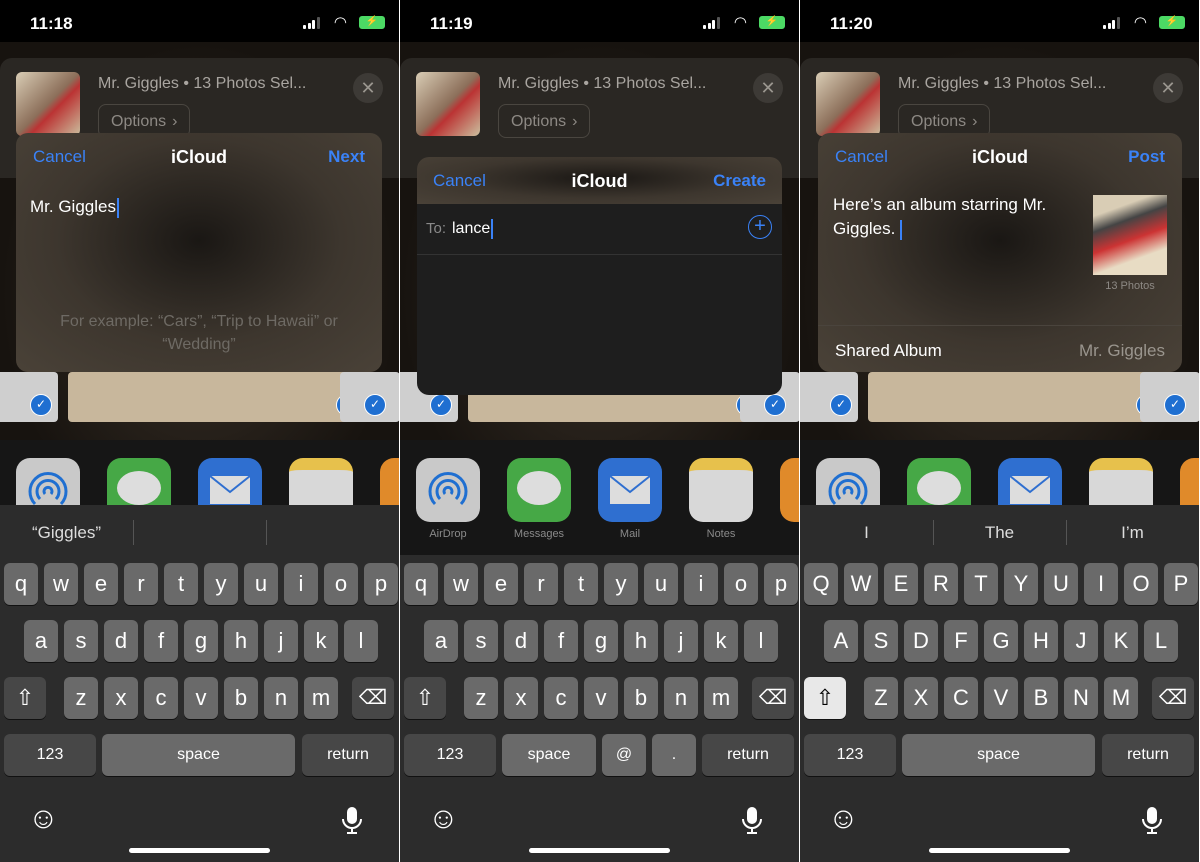  Describe the element at coordinates (961, 641) in the screenshot. I see `key-f: F` at that location.